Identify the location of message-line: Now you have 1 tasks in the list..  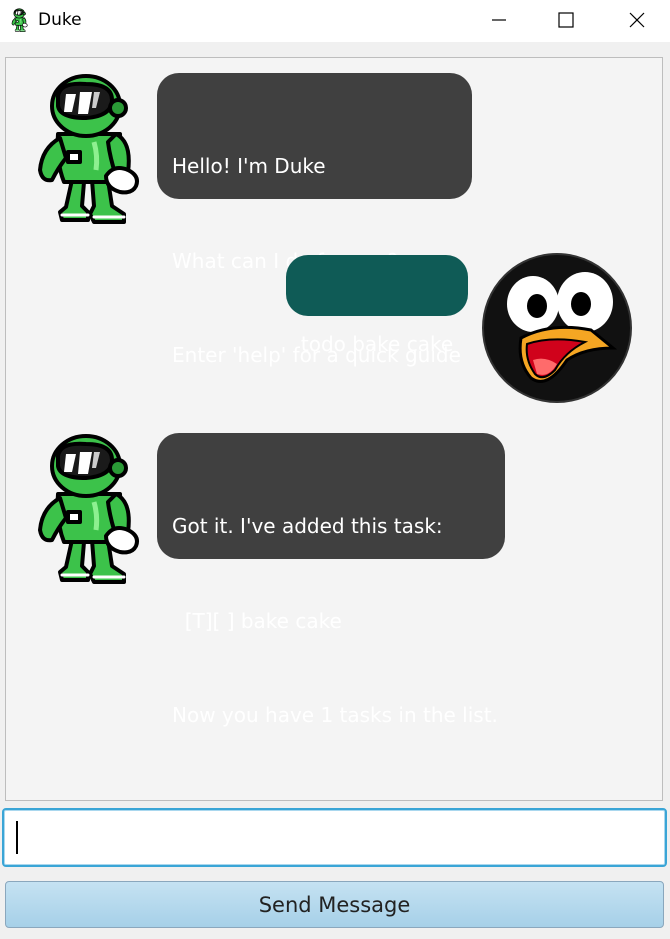
(335, 715).